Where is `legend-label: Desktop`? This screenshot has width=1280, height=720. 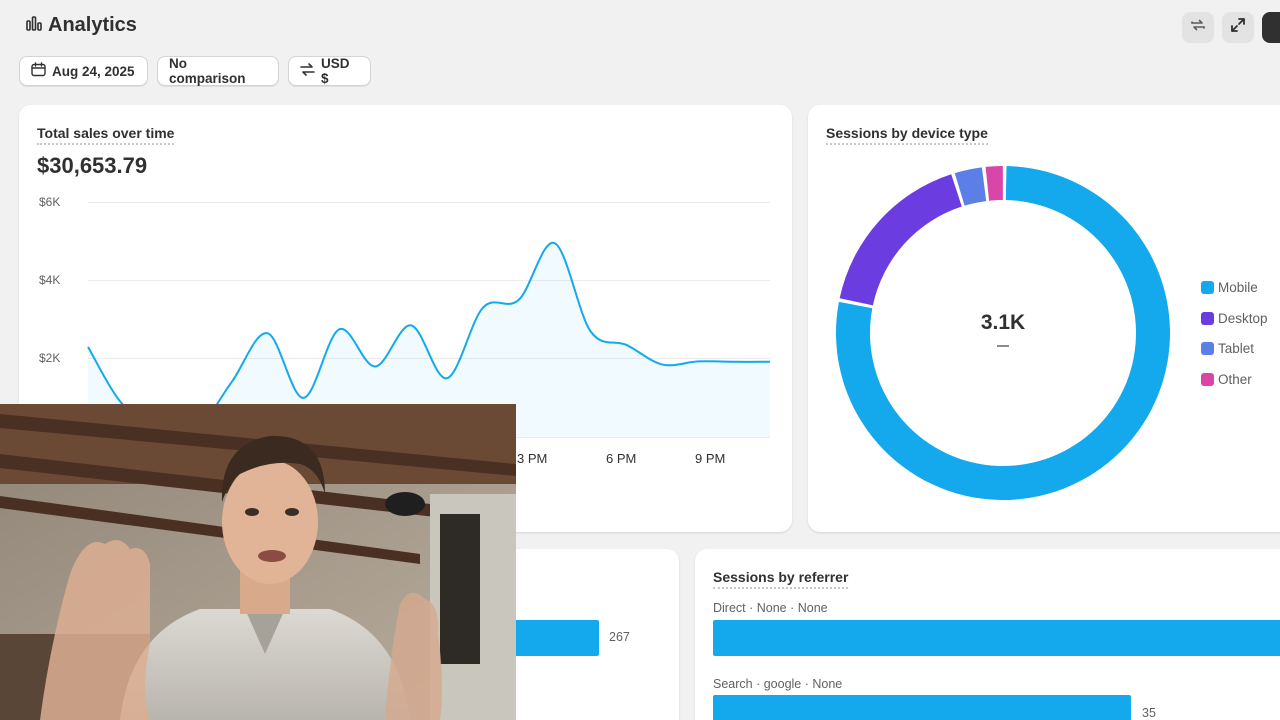 legend-label: Desktop is located at coordinates (1243, 318).